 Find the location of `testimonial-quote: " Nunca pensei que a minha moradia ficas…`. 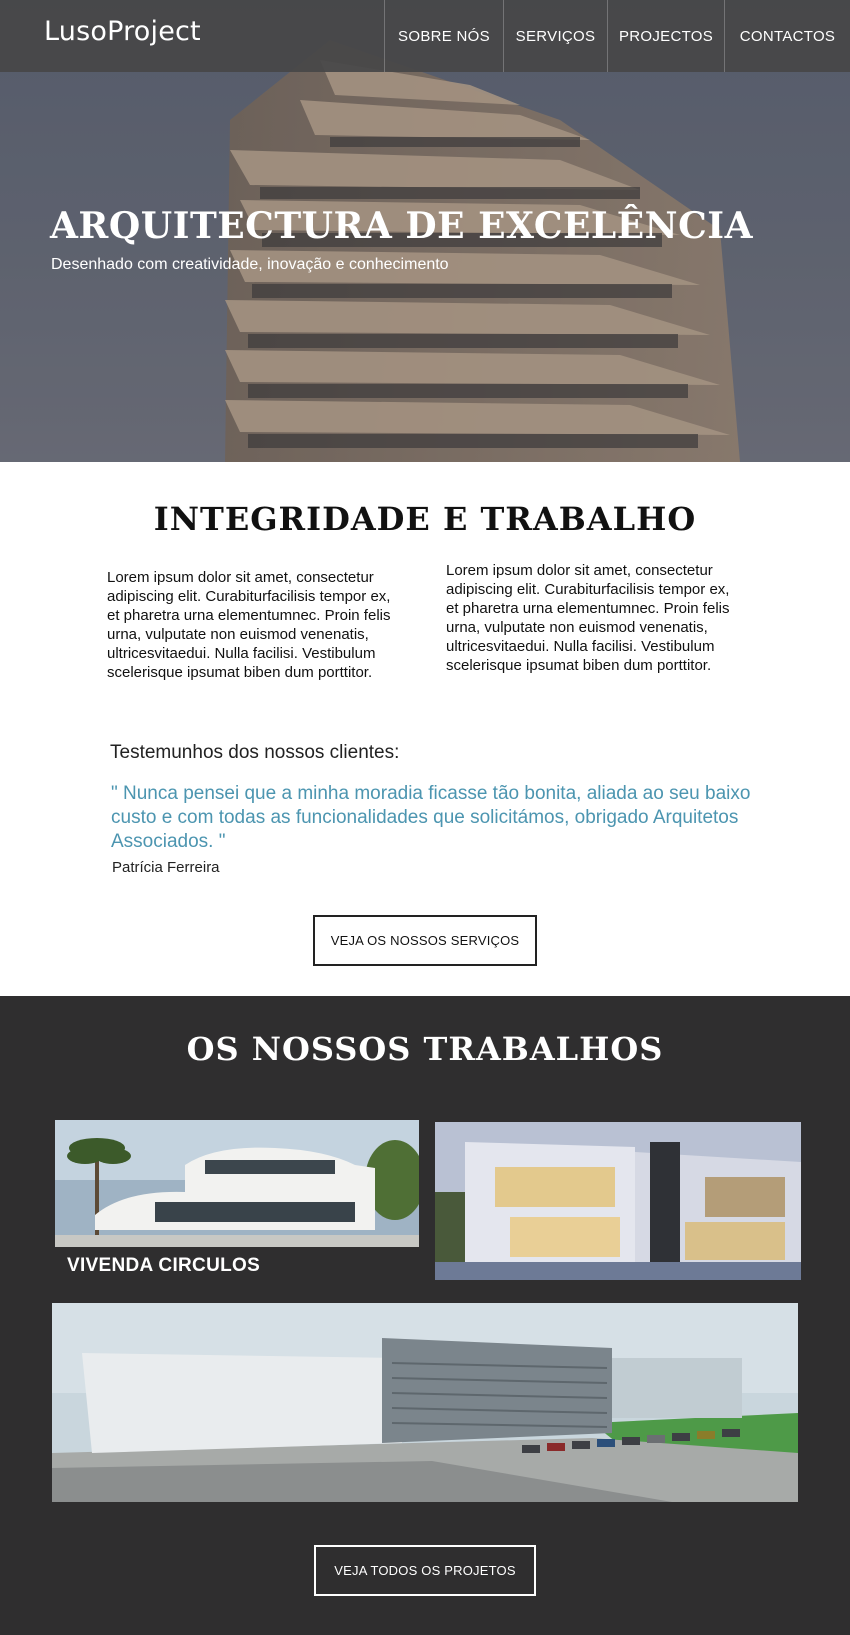

testimonial-quote: " Nunca pensei que a minha moradia ficas… is located at coordinates (431, 817).